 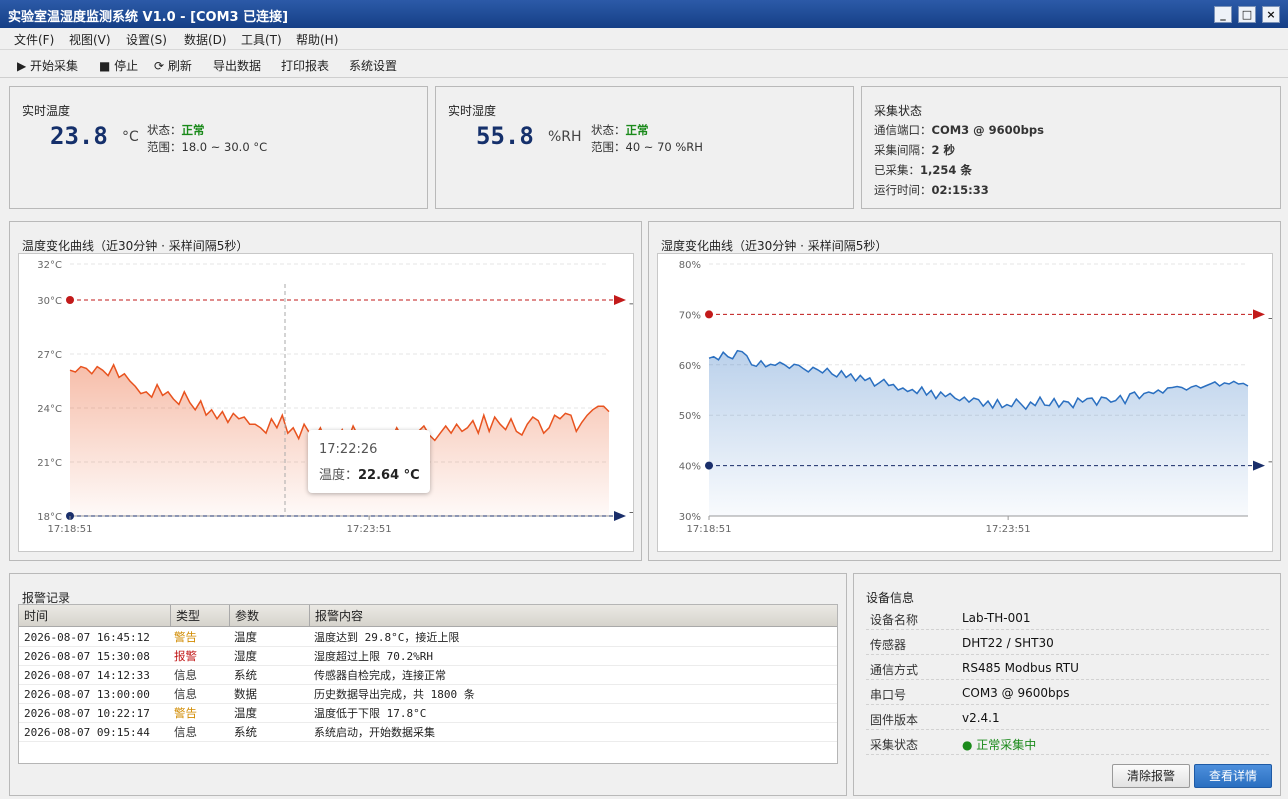 What do you see at coordinates (774, 246) in the screenshot?
I see `humidity-chart-title: 湿度变化曲线（近30分钟 · 采样间隔5秒）` at bounding box center [774, 246].